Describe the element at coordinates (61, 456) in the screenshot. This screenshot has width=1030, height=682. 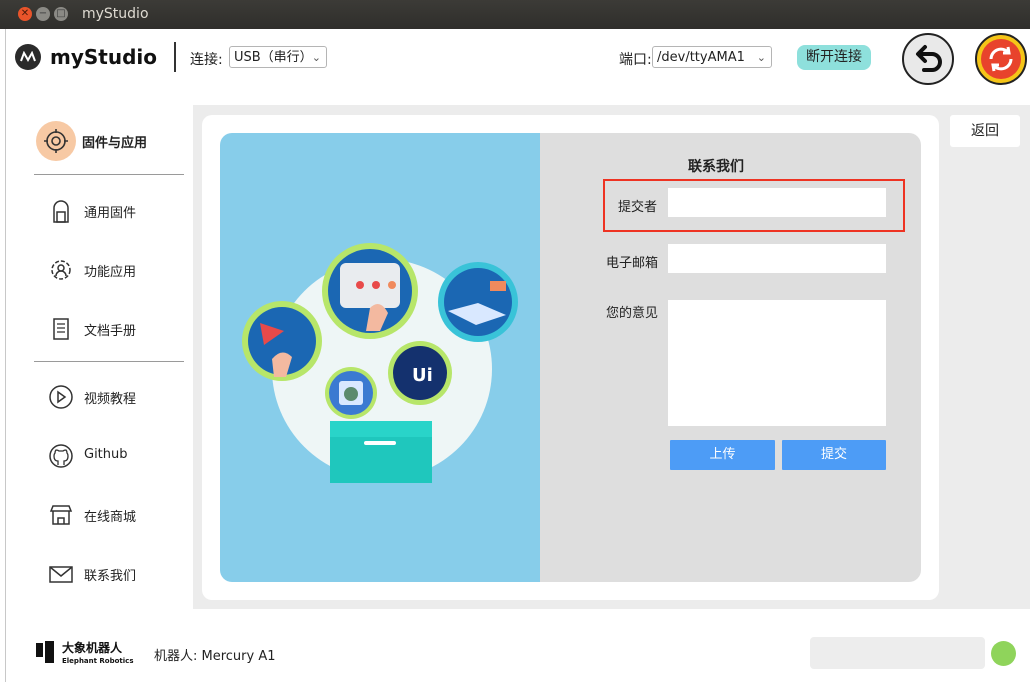
I see `github-icon` at that location.